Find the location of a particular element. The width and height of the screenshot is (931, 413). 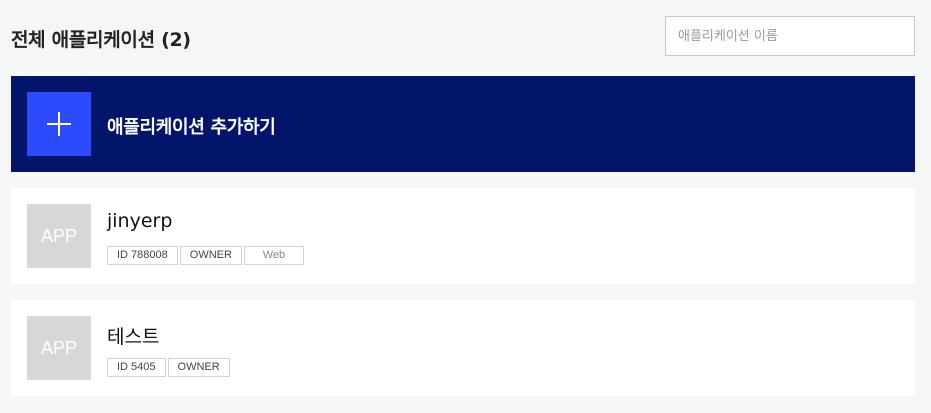

page-title: 전체 애플리케이션 (2) is located at coordinates (101, 40).